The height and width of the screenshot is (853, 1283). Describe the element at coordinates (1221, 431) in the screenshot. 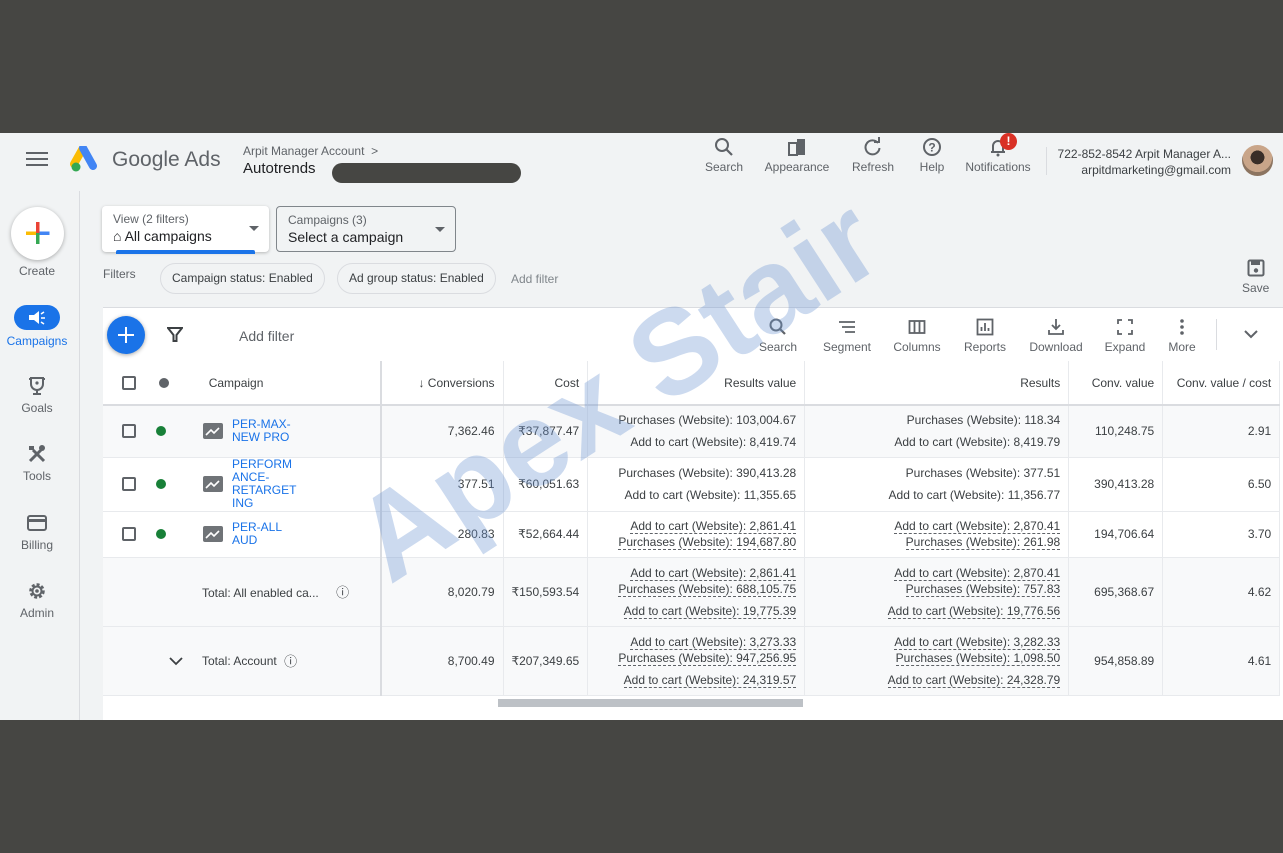

I see `cell-conv-value-cost: 2.91` at that location.